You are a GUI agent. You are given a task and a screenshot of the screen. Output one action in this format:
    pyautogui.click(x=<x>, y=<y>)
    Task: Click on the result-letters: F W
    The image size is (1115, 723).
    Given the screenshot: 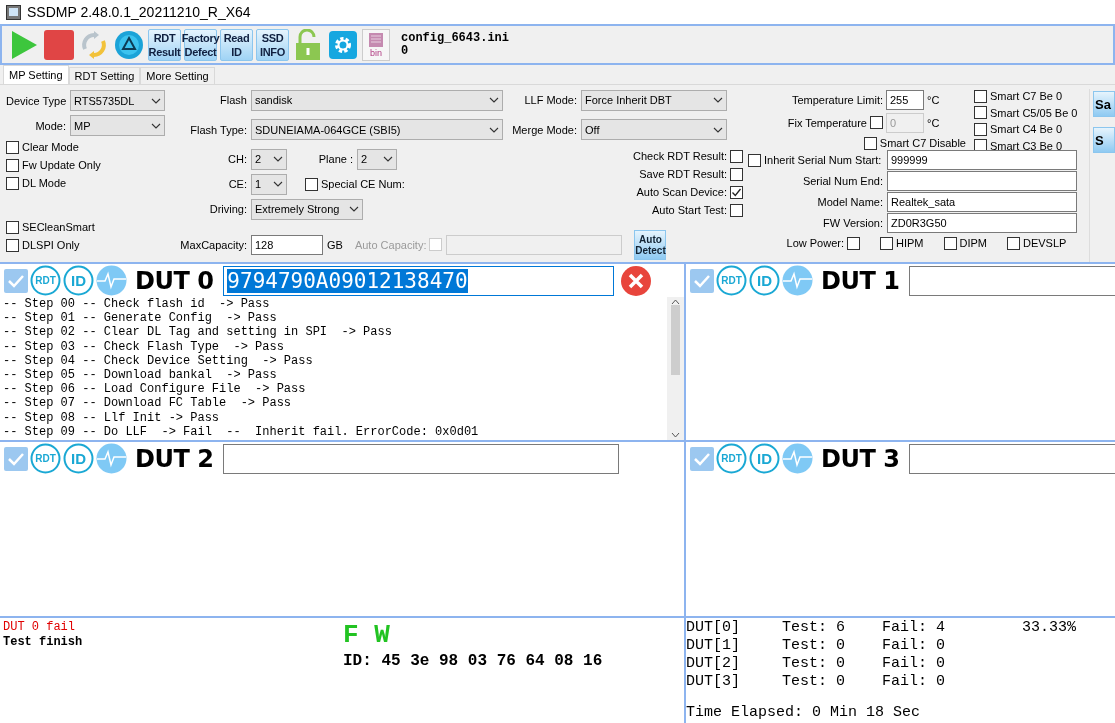 What is the action you would take?
    pyautogui.click(x=367, y=635)
    